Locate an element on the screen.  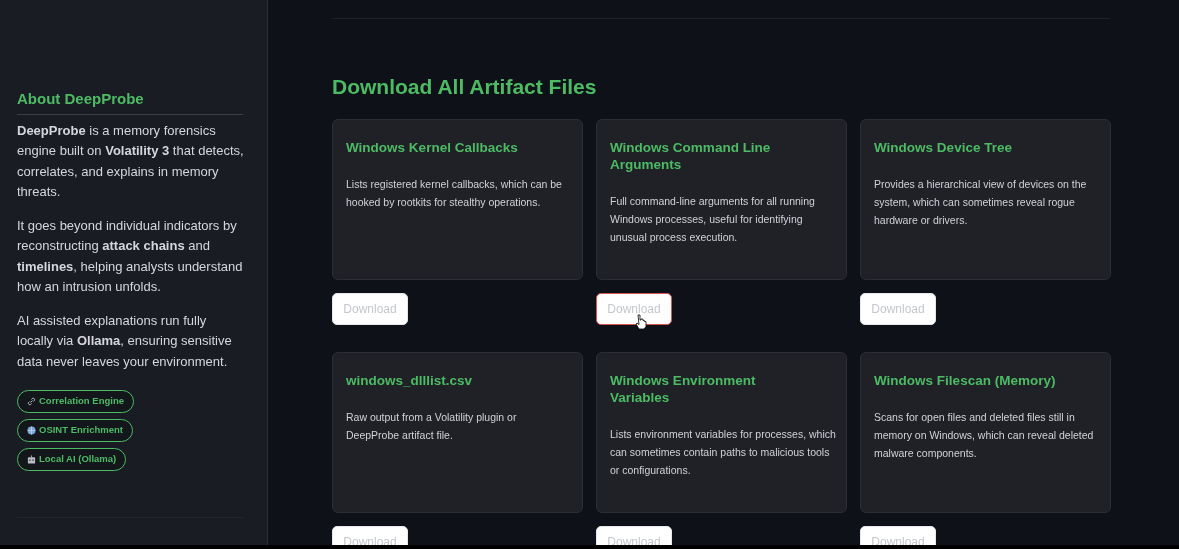
card-title: windows_dlllist.csv is located at coordinates (410, 380).